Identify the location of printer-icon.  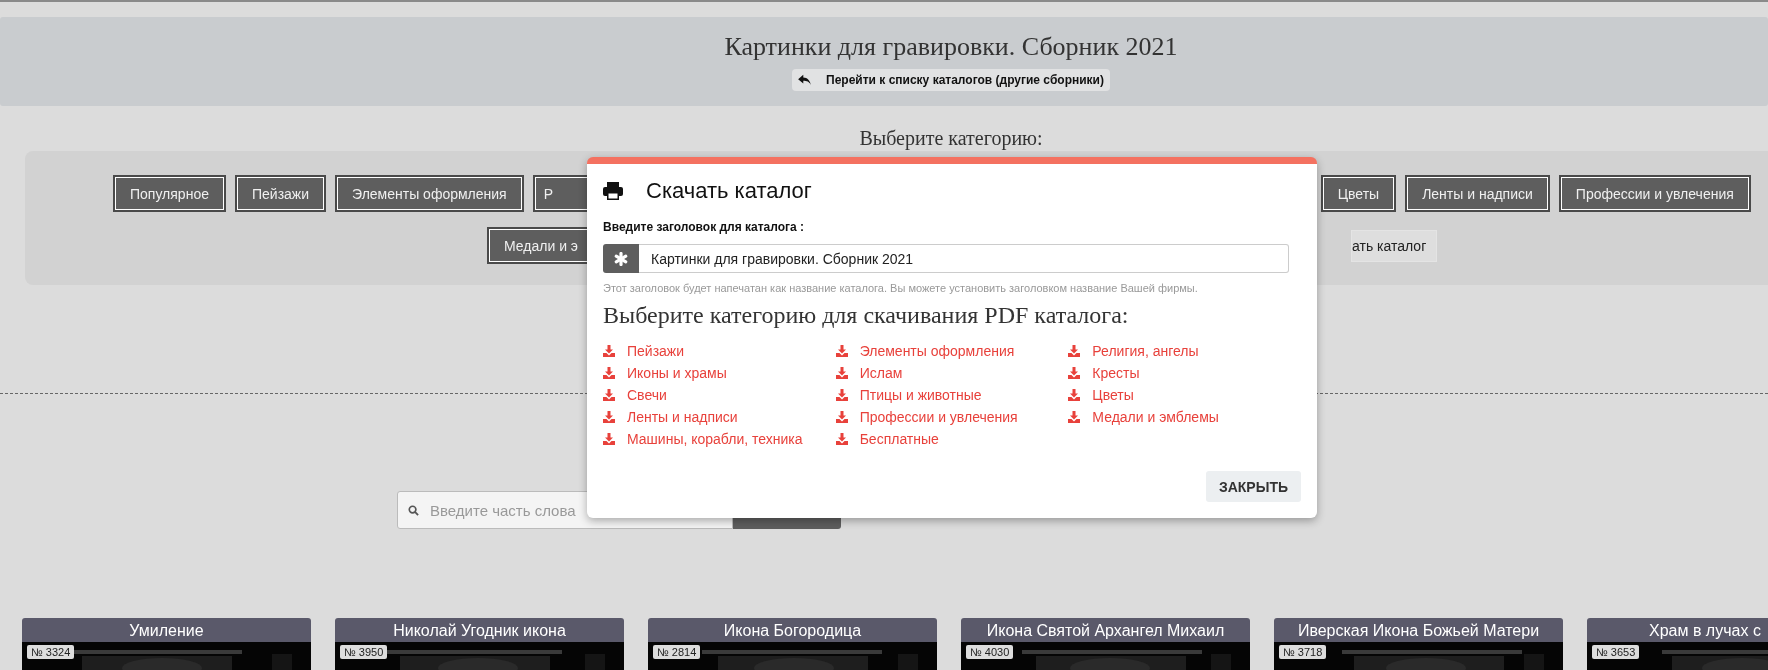
(613, 191).